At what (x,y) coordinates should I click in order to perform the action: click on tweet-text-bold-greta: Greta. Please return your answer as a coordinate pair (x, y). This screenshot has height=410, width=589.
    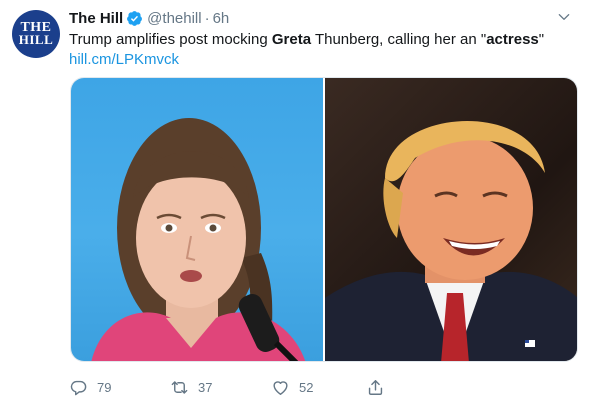
    Looking at the image, I should click on (291, 39).